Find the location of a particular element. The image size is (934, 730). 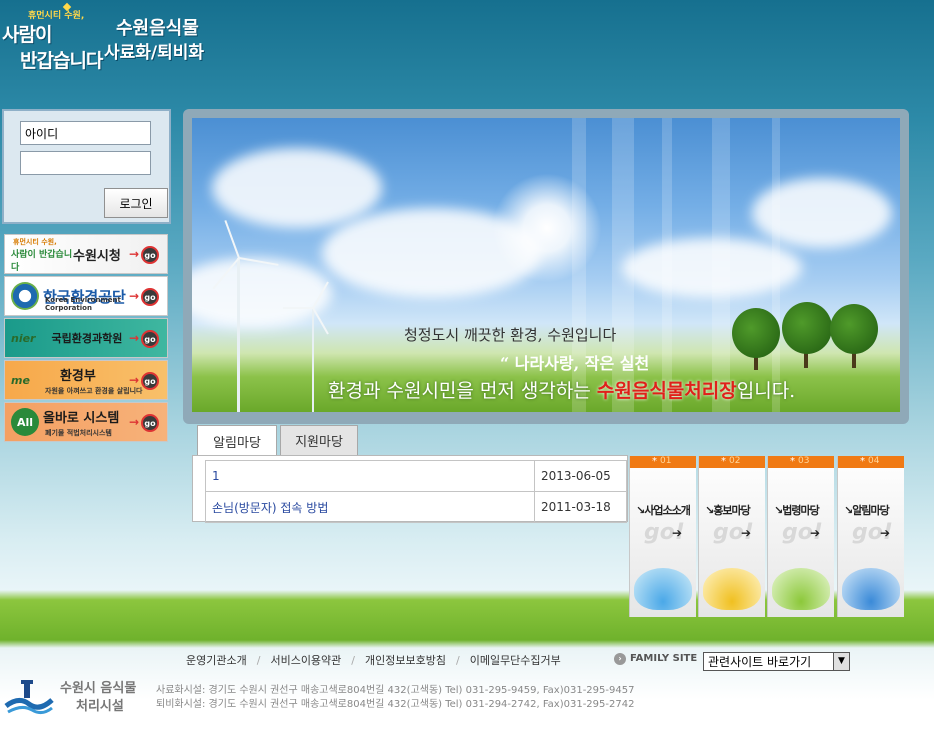

banner-nier: nier 국립환경과학원 → go is located at coordinates (86, 338).